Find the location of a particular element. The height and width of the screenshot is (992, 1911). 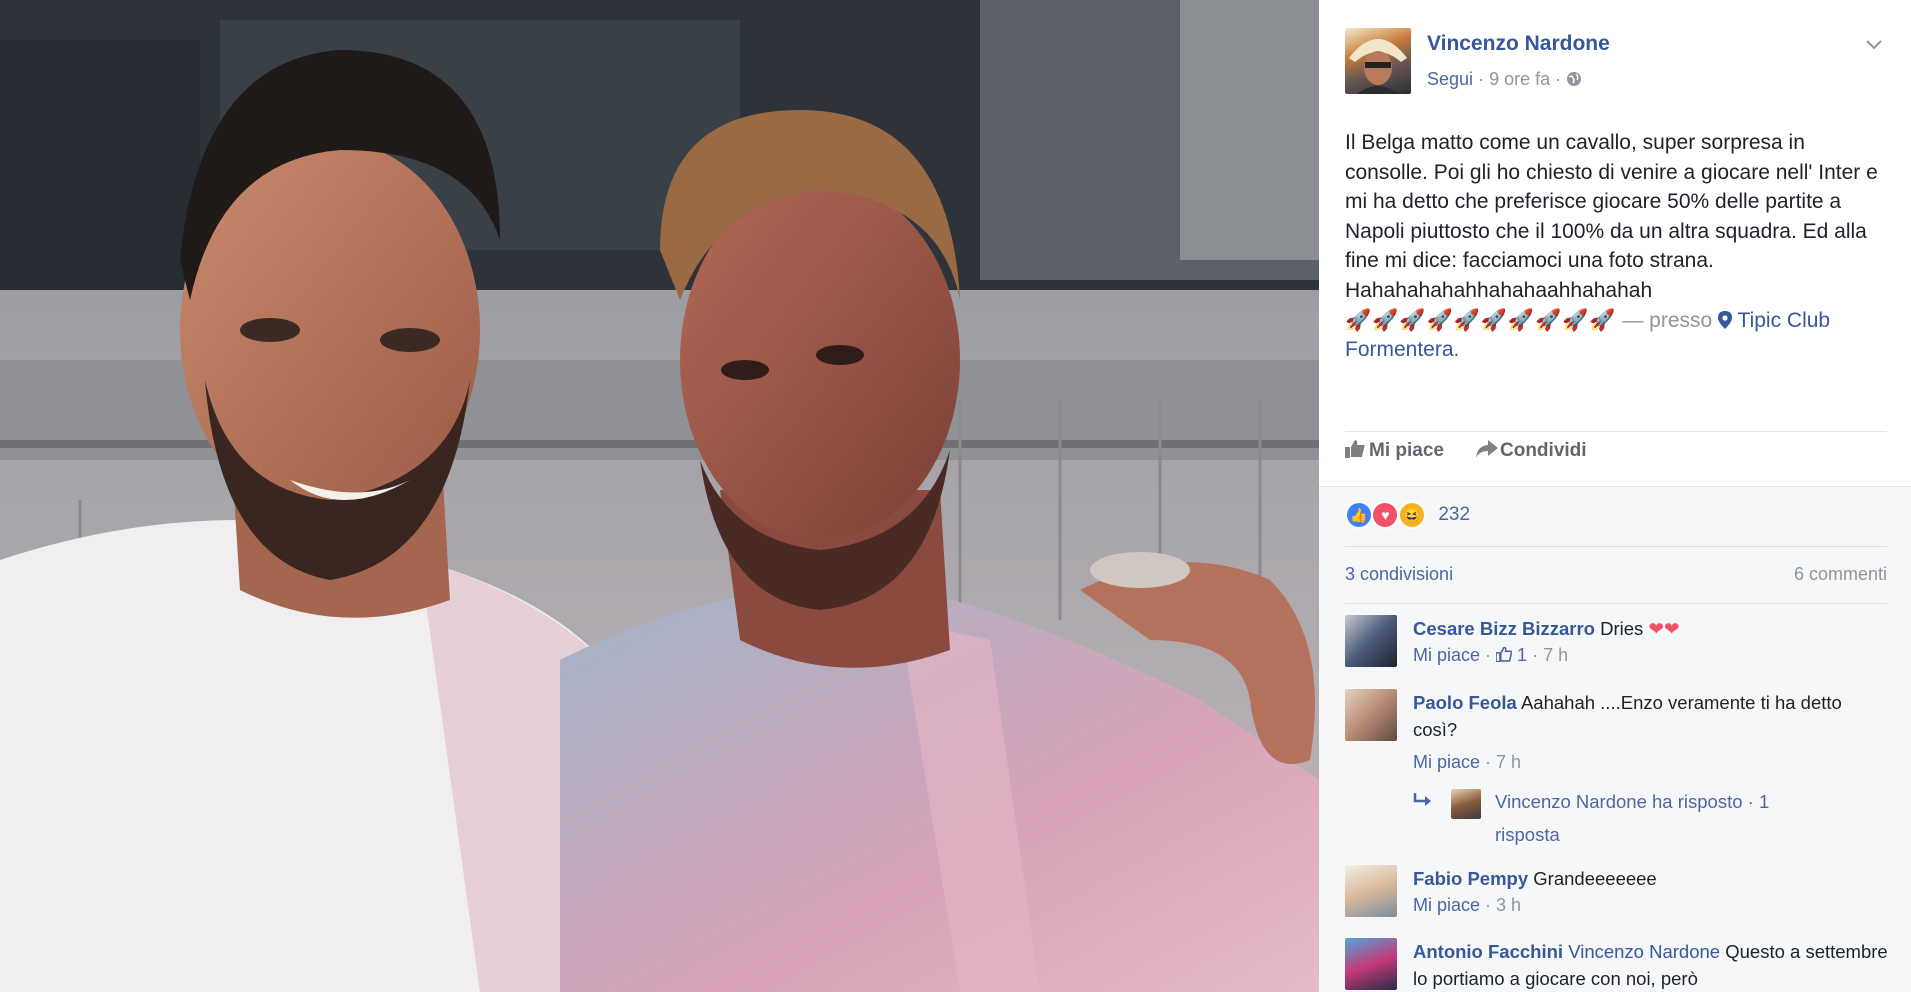

commenter-name: Antonio Facchini is located at coordinates (1488, 951).